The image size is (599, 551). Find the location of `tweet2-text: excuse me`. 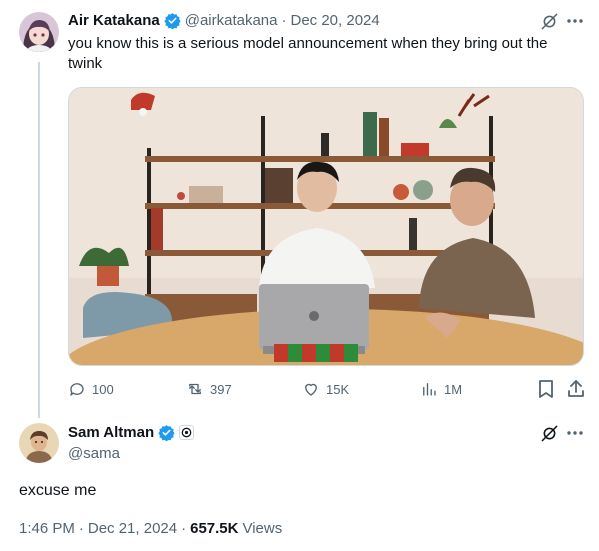

tweet2-text: excuse me is located at coordinates (58, 490).